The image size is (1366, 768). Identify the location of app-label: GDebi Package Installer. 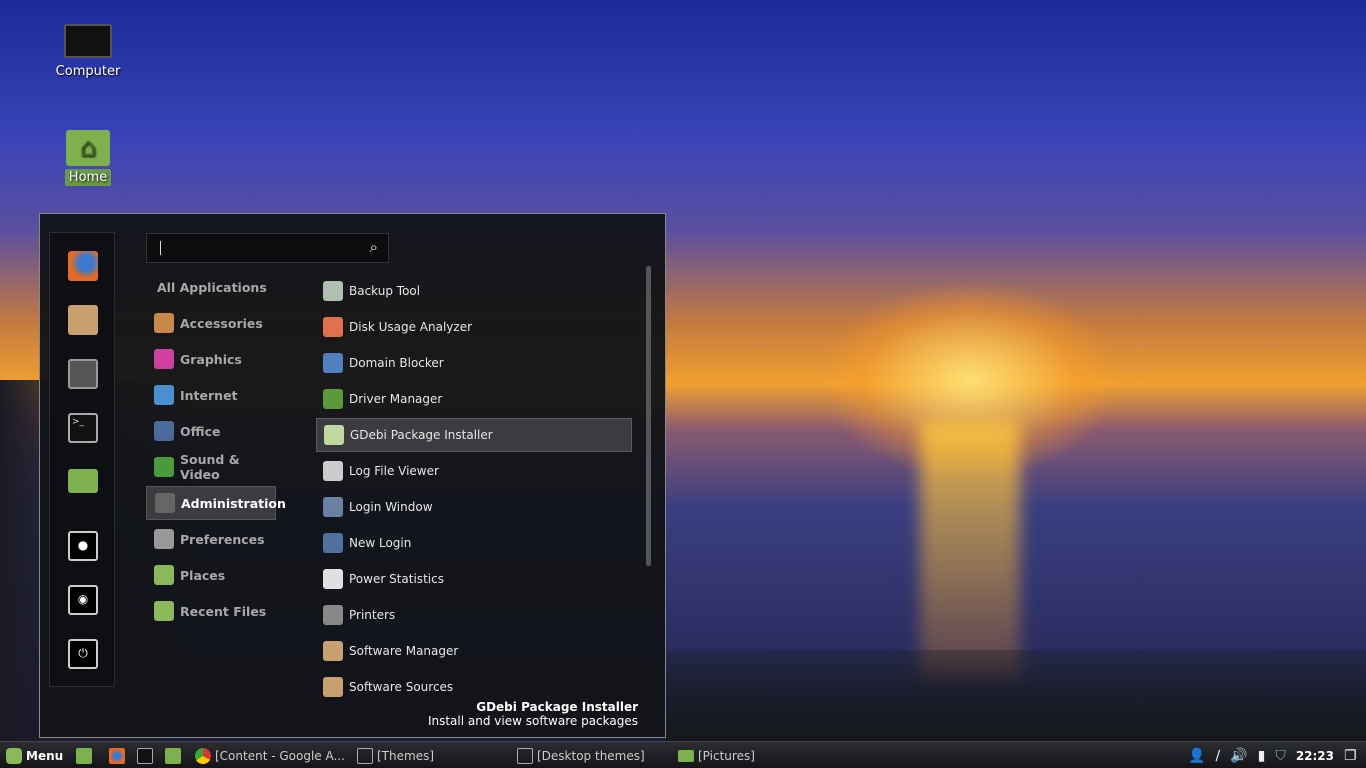
(421, 435).